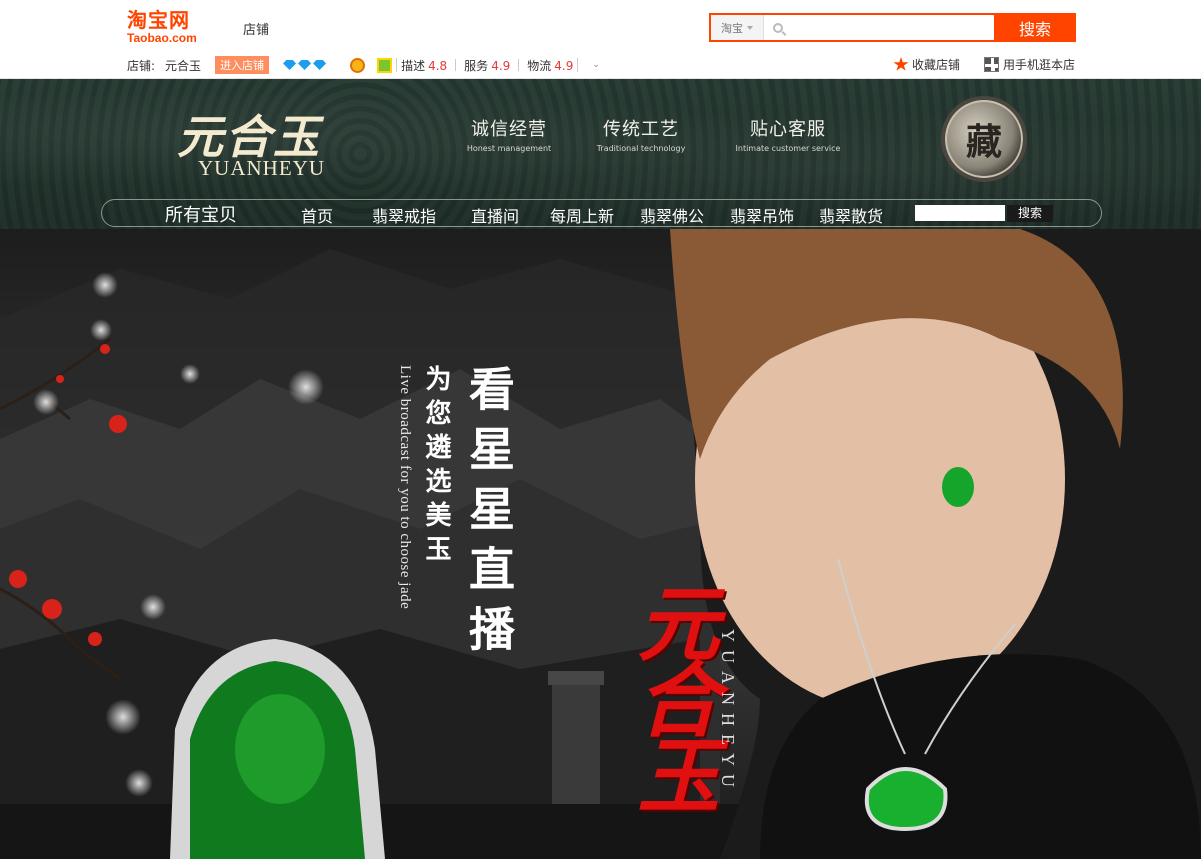  I want to click on slogan-cn: 贴心客服, so click(788, 129).